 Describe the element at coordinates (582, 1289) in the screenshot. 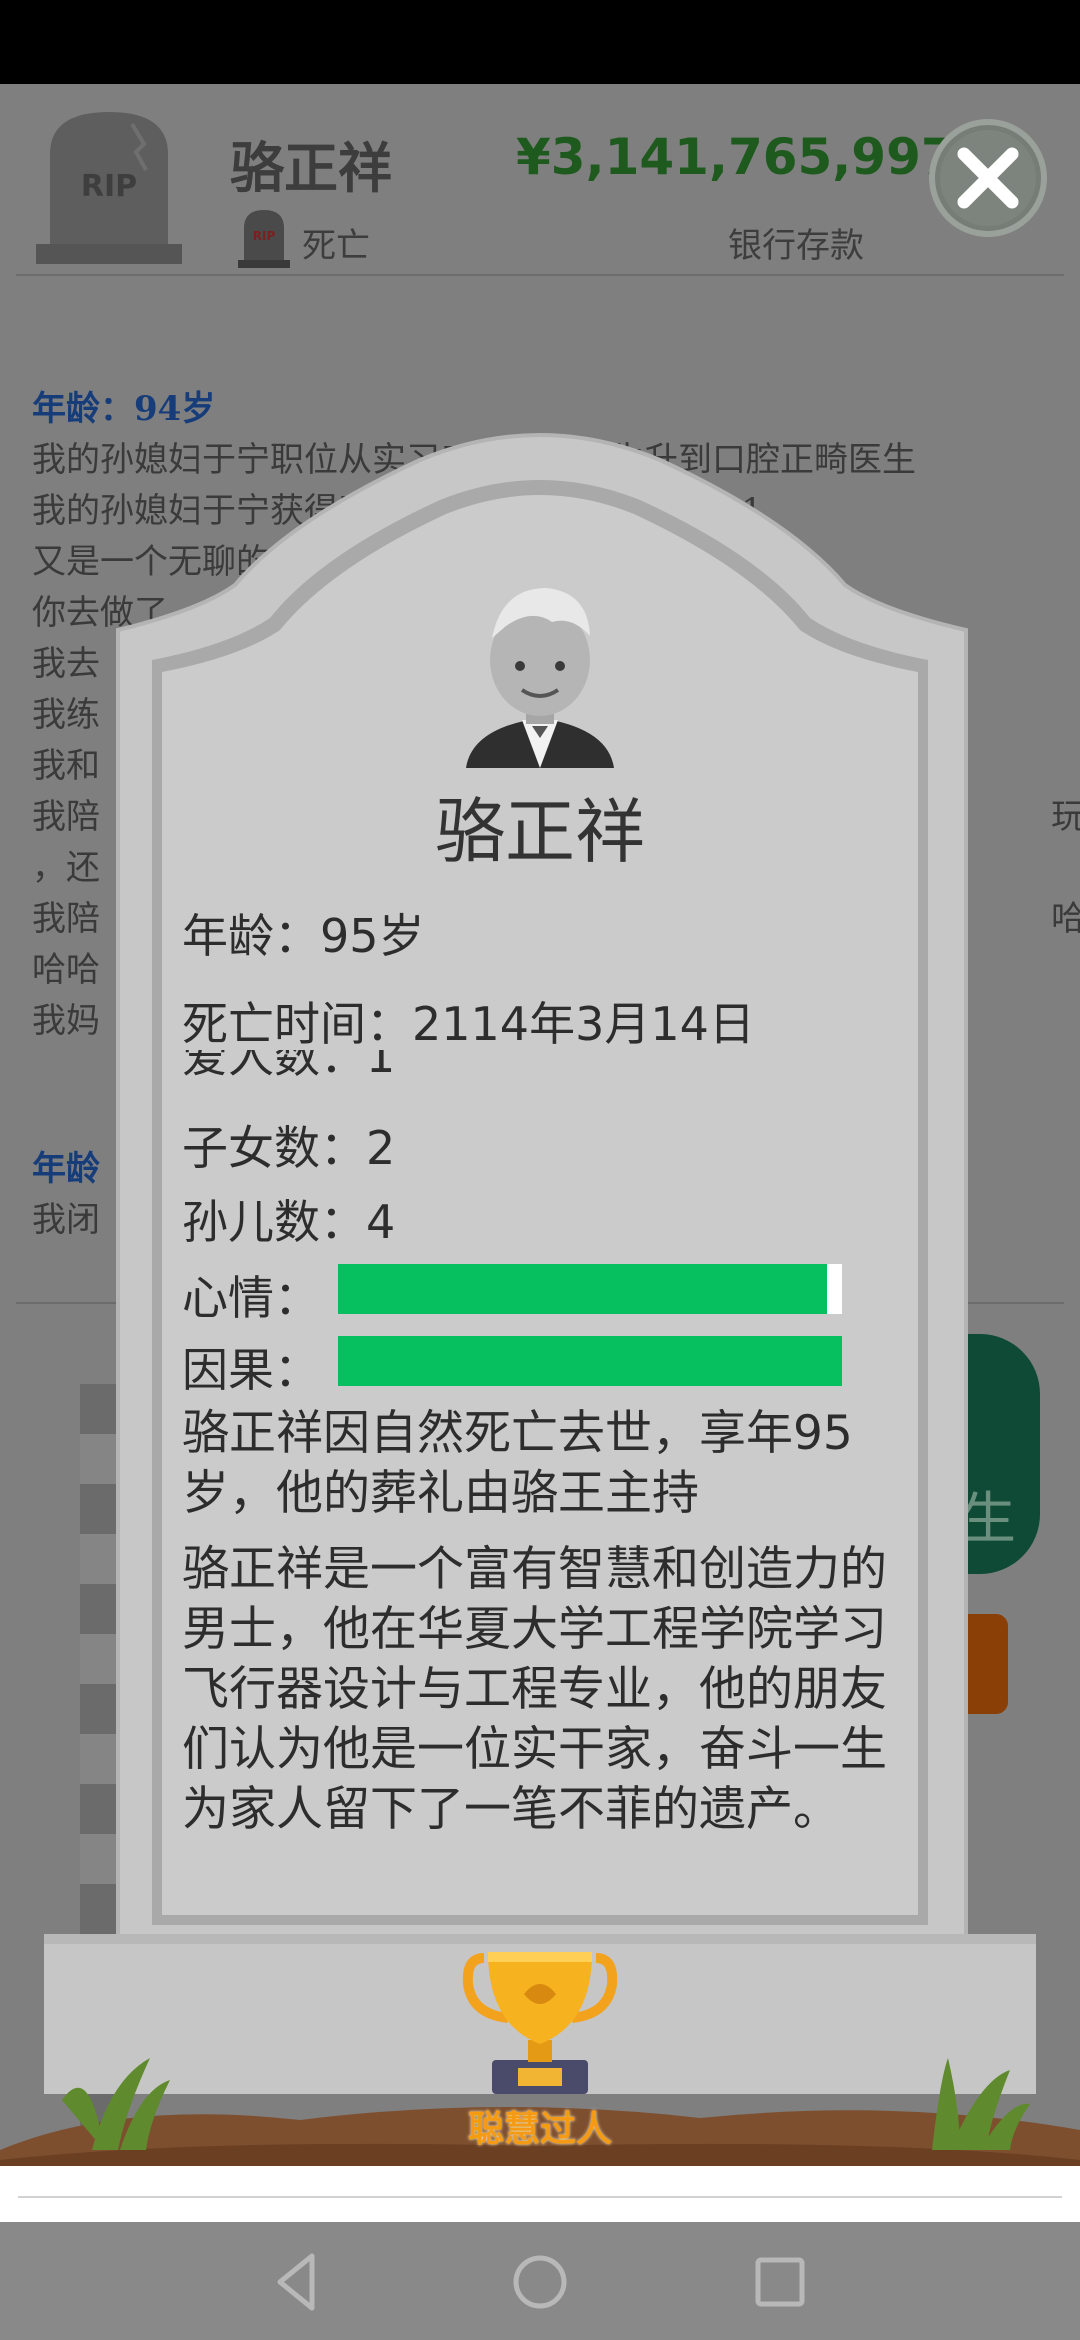

I see `mood-bar-fill` at that location.